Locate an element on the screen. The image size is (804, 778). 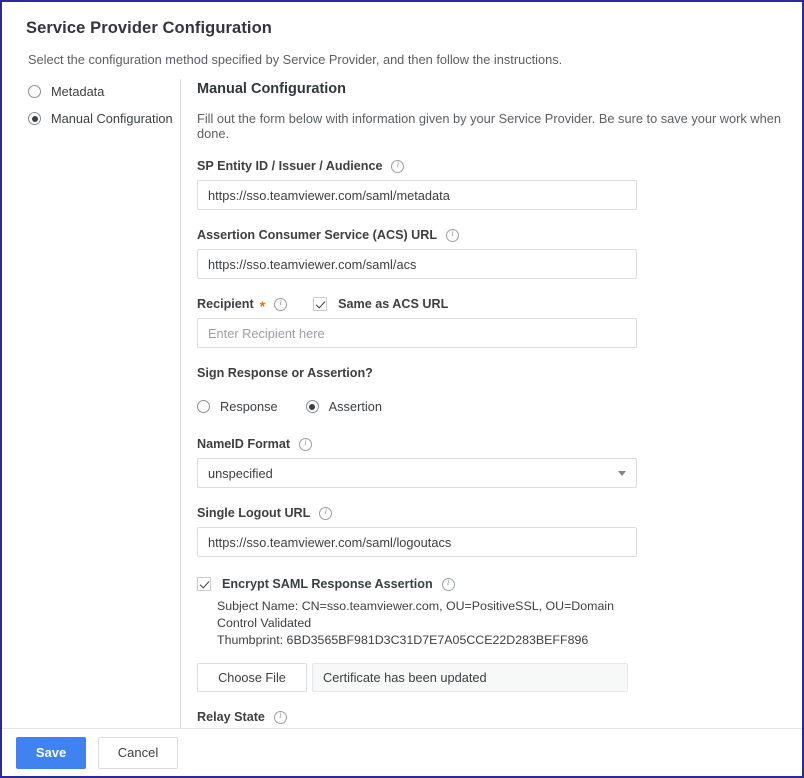
label-nameid-format-text: NameID Format is located at coordinates (244, 444).